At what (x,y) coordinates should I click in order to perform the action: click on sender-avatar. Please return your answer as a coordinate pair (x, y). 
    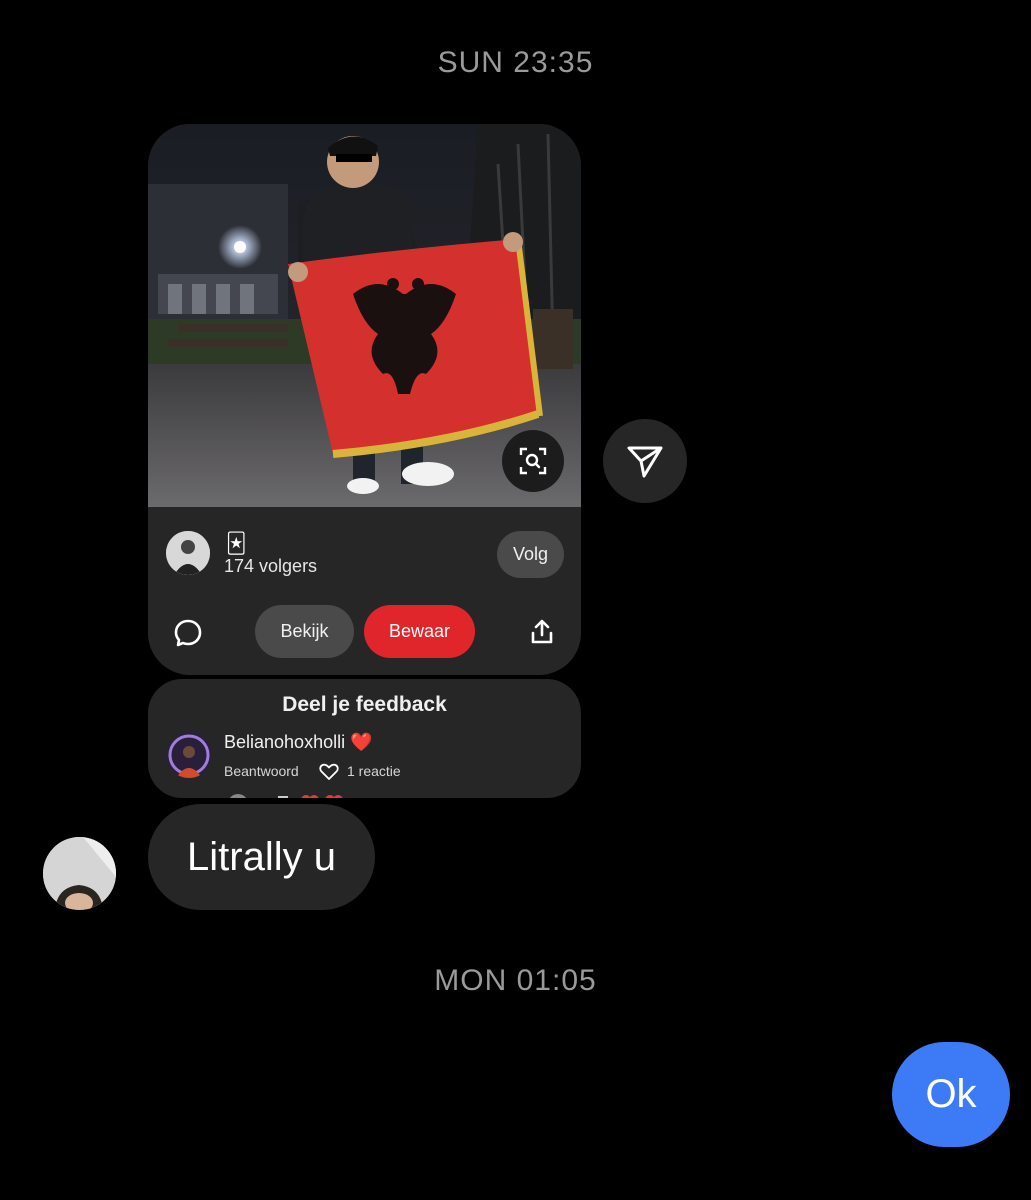
    Looking at the image, I should click on (79, 873).